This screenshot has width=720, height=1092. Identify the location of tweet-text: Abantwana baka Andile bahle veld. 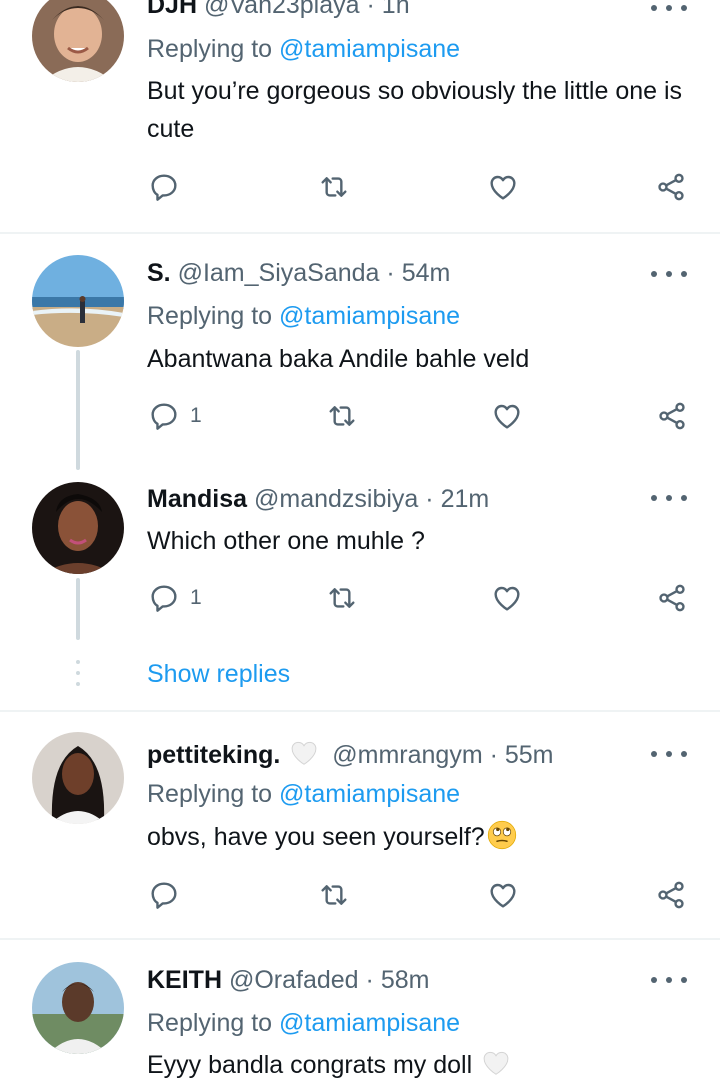
(338, 359).